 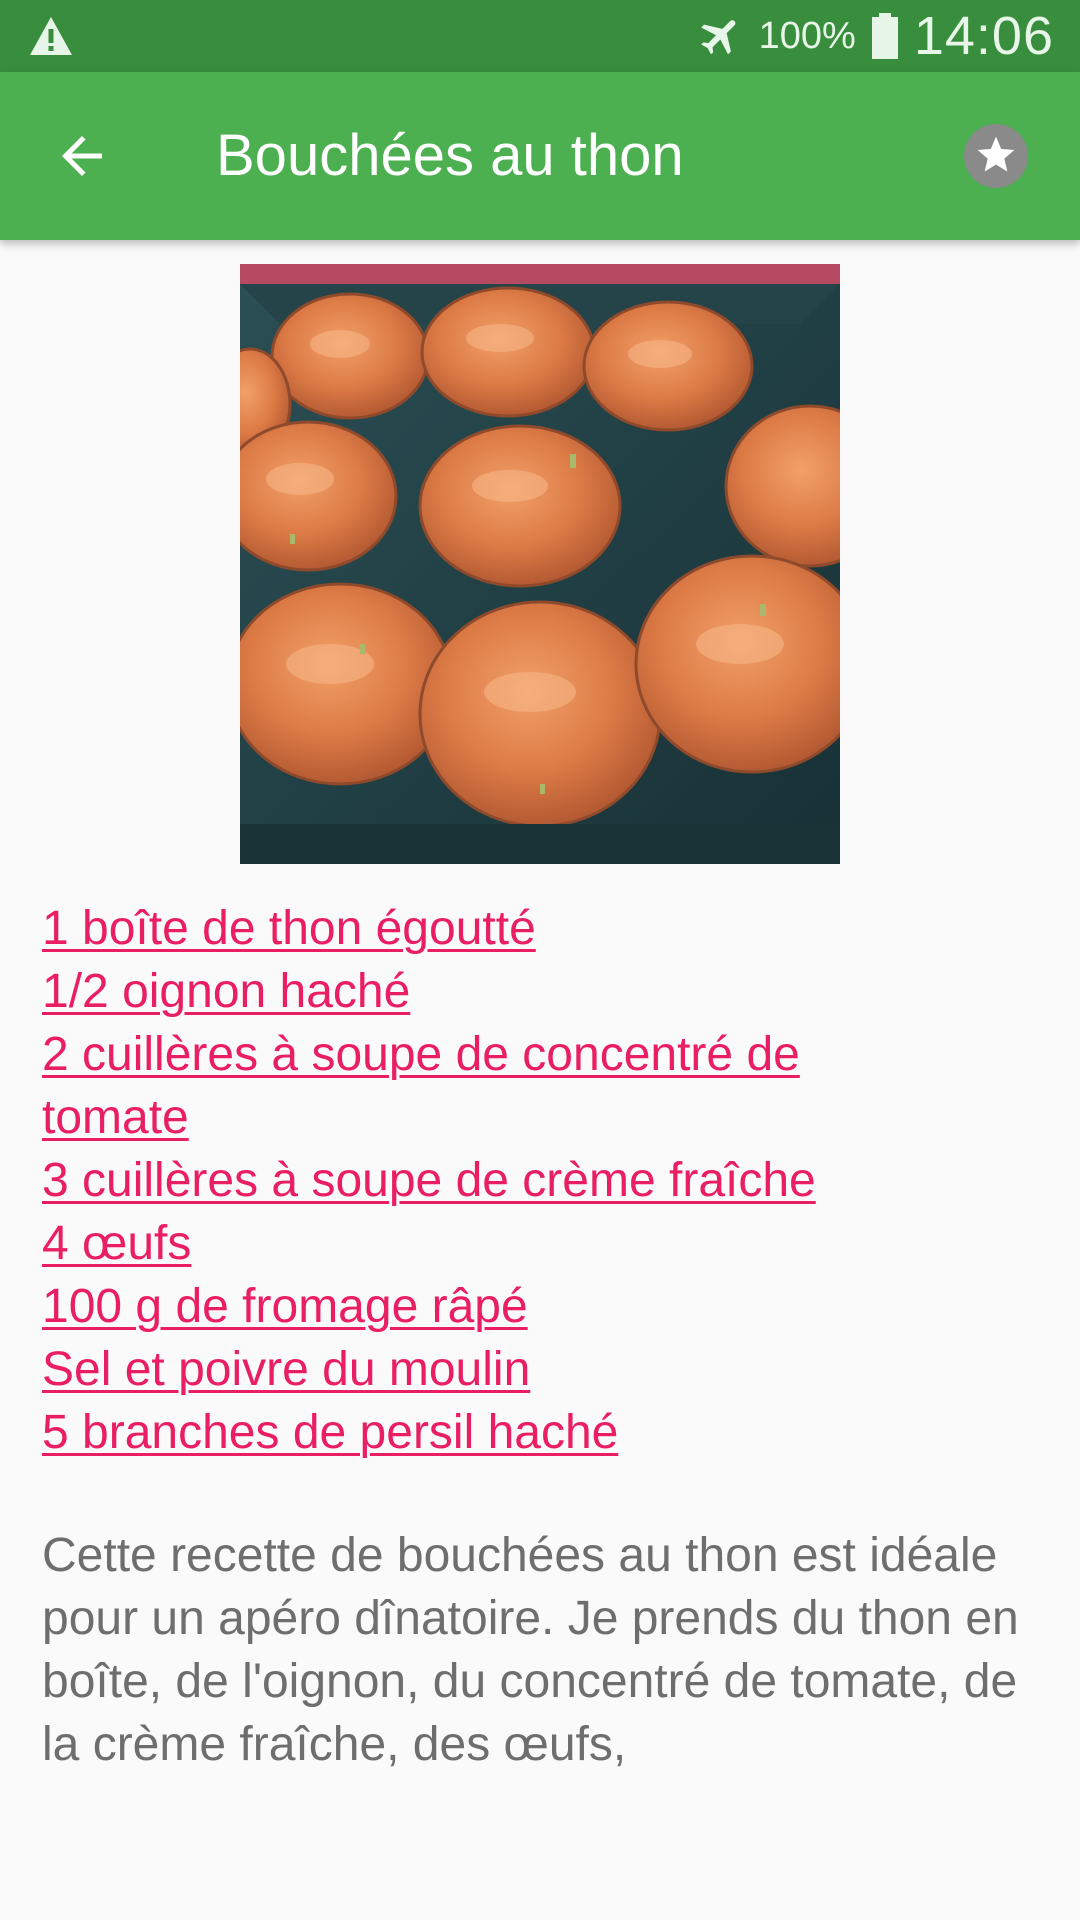 I want to click on battery-icon, so click(x=884, y=36).